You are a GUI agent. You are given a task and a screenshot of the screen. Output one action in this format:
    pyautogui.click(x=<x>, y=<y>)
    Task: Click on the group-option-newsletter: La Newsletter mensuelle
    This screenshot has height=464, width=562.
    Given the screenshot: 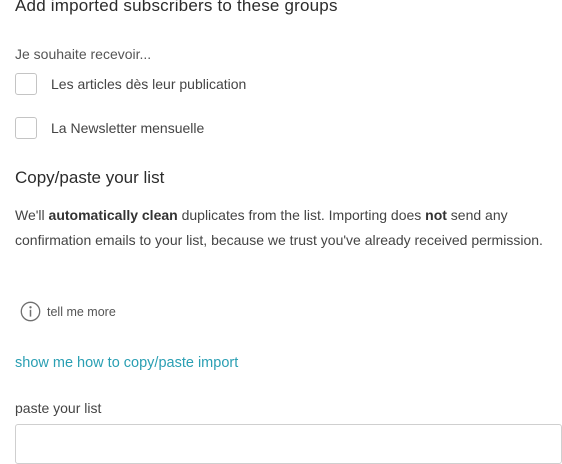 What is the action you would take?
    pyautogui.click(x=109, y=128)
    